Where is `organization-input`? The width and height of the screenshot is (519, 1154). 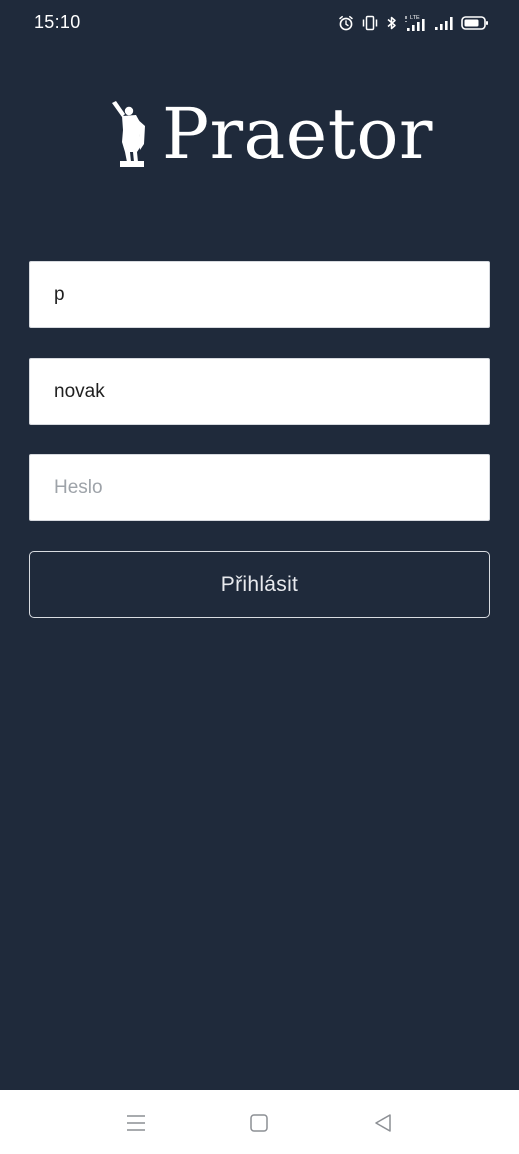
organization-input is located at coordinates (259, 294).